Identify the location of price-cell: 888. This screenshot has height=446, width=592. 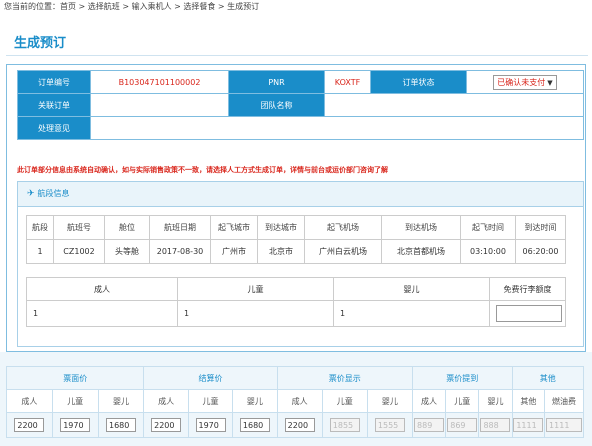
(495, 425).